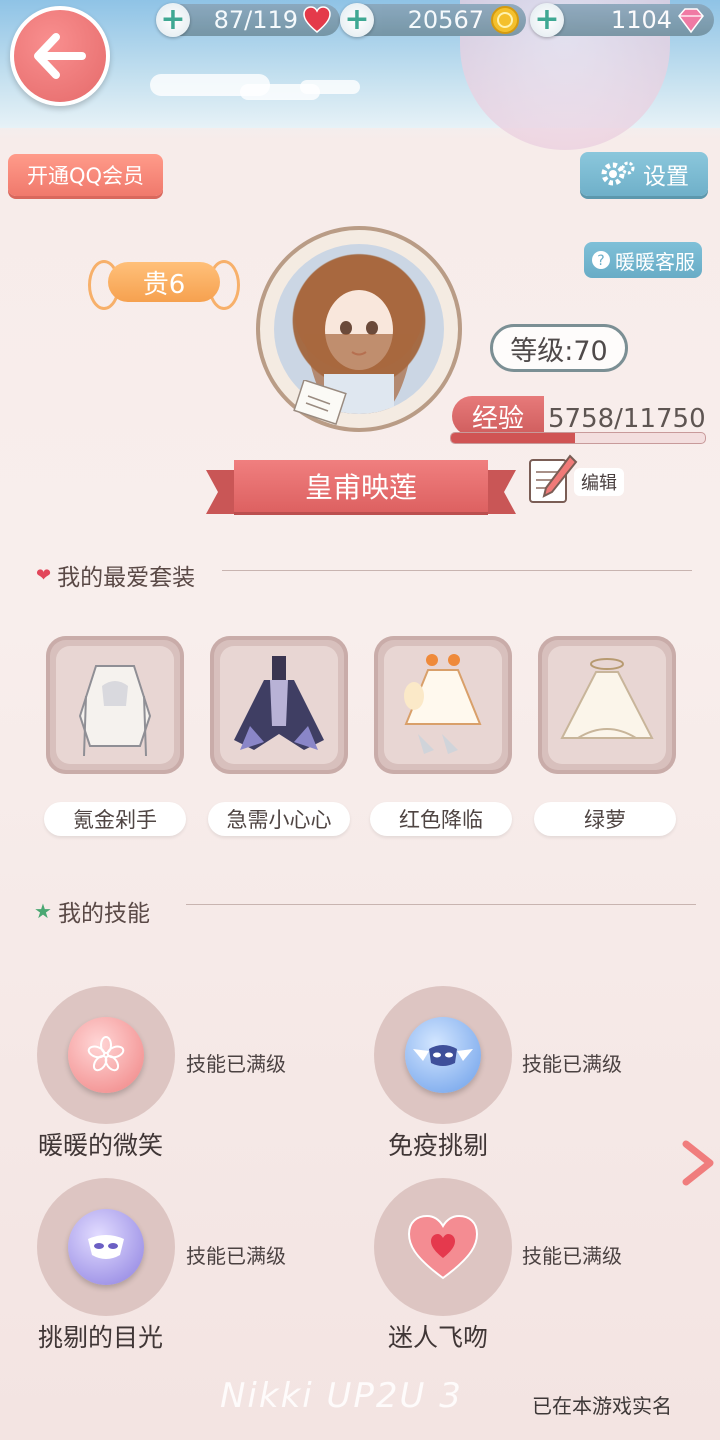 The width and height of the screenshot is (720, 1440). What do you see at coordinates (441, 819) in the screenshot?
I see `favorite-outfit-label-3: 红色降临` at bounding box center [441, 819].